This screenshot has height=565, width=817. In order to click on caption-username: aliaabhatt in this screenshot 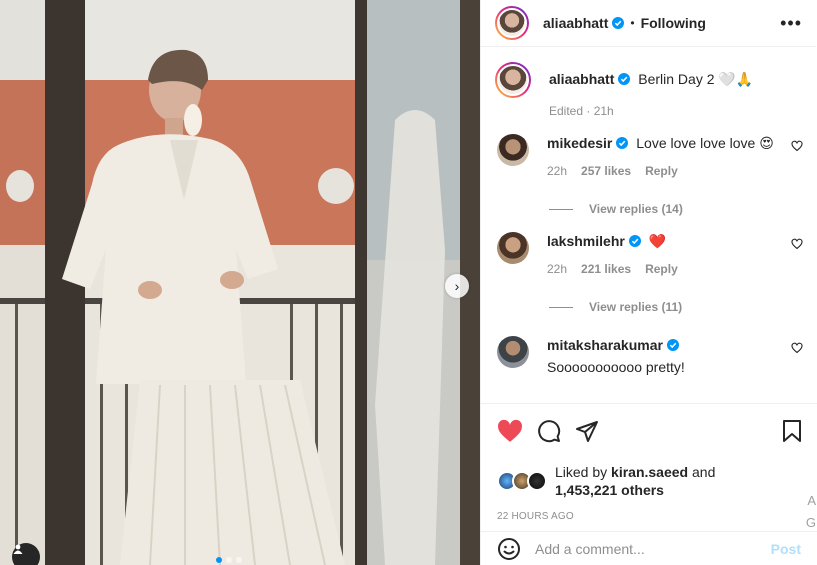, I will do `click(581, 79)`.